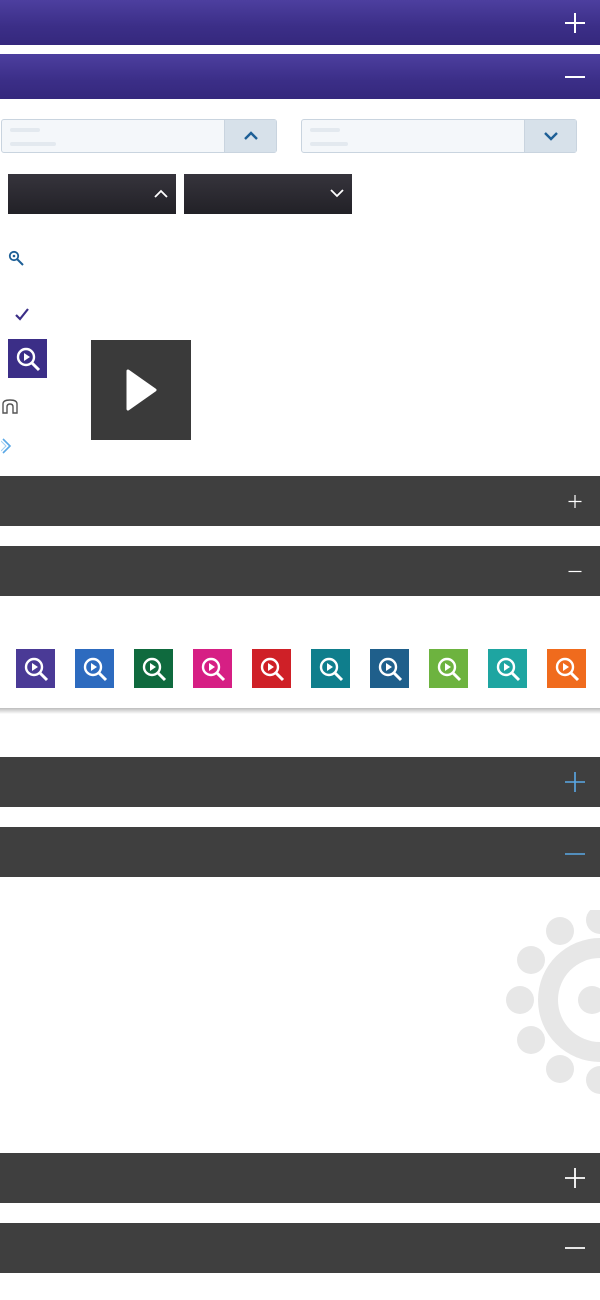  I want to click on swatch-tile-orange, so click(566, 668).